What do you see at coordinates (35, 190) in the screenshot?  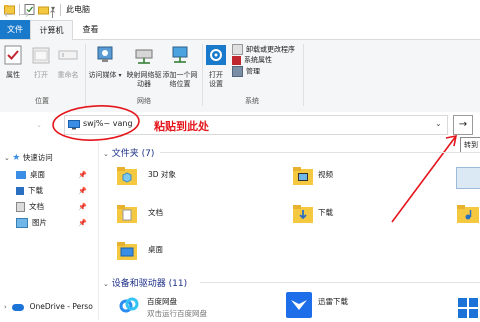 I see `nav-downloads-label: 下载` at bounding box center [35, 190].